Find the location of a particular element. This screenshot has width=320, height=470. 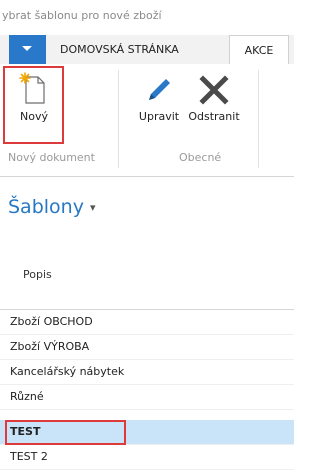

column-header-description: Popis is located at coordinates (37, 274).